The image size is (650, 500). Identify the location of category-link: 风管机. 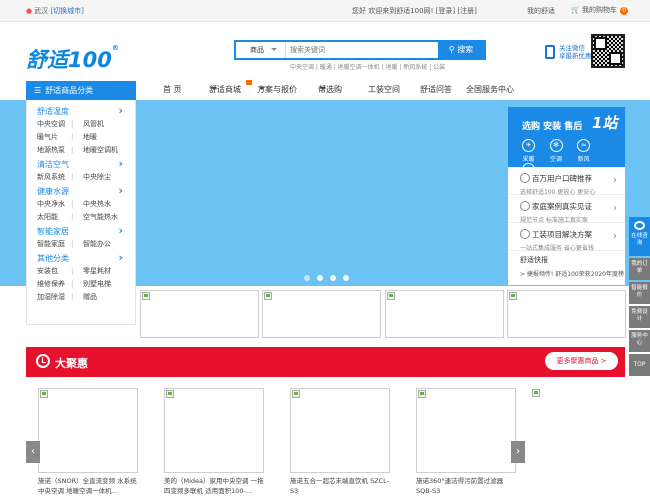
(93, 124).